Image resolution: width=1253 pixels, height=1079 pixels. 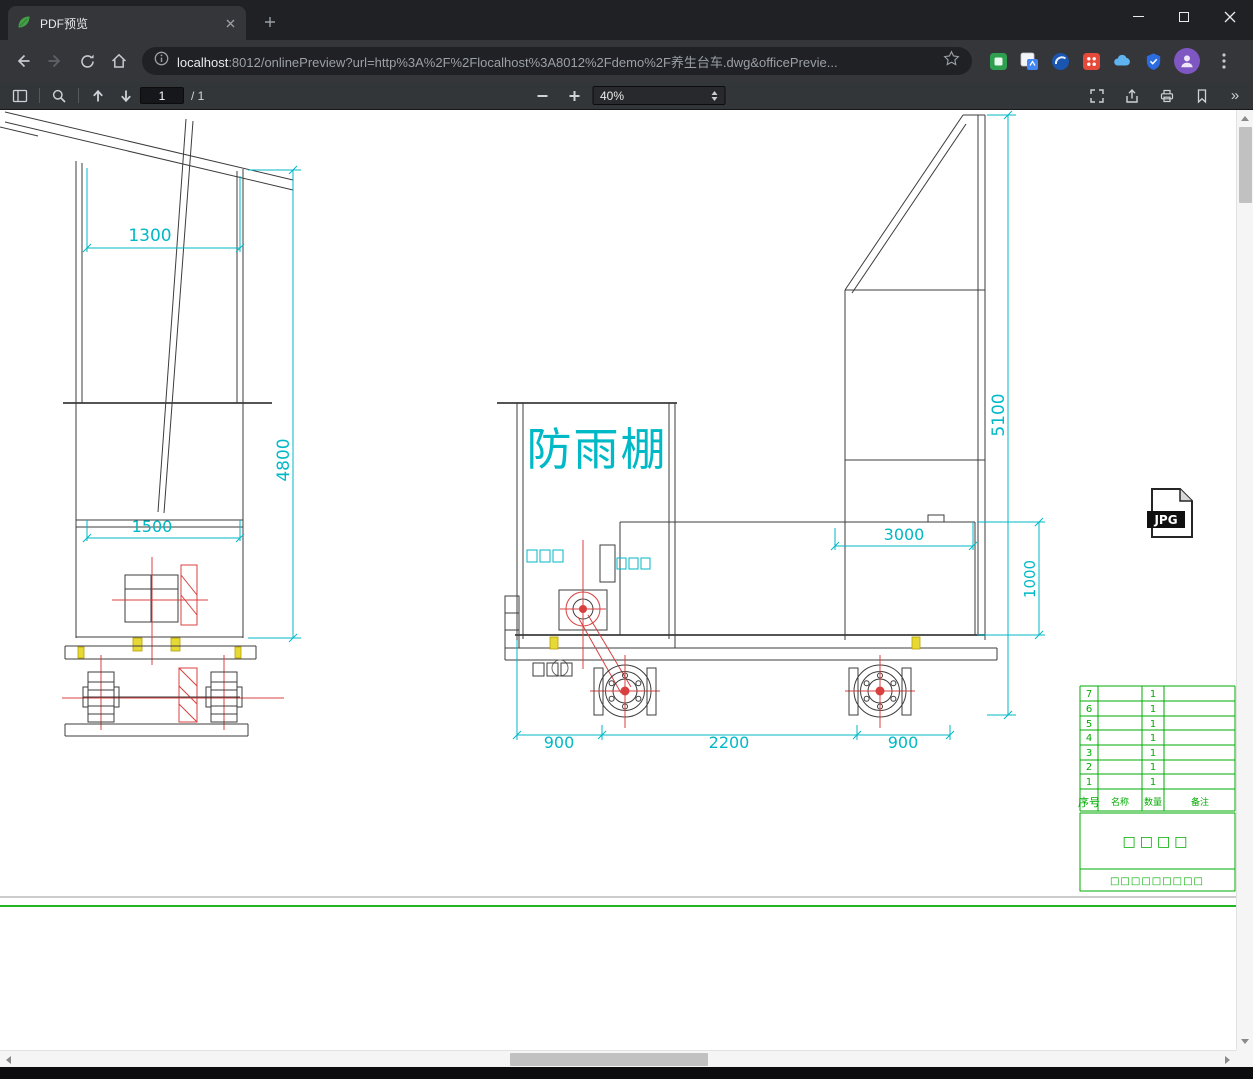 I want to click on open-file-button, so click(x=1132, y=96).